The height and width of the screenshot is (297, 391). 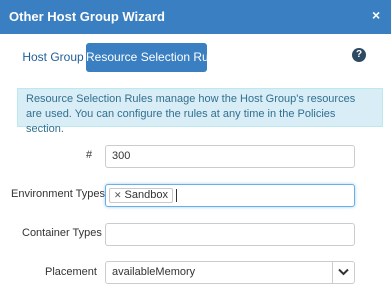 What do you see at coordinates (359, 55) in the screenshot?
I see `help-icon: ?` at bounding box center [359, 55].